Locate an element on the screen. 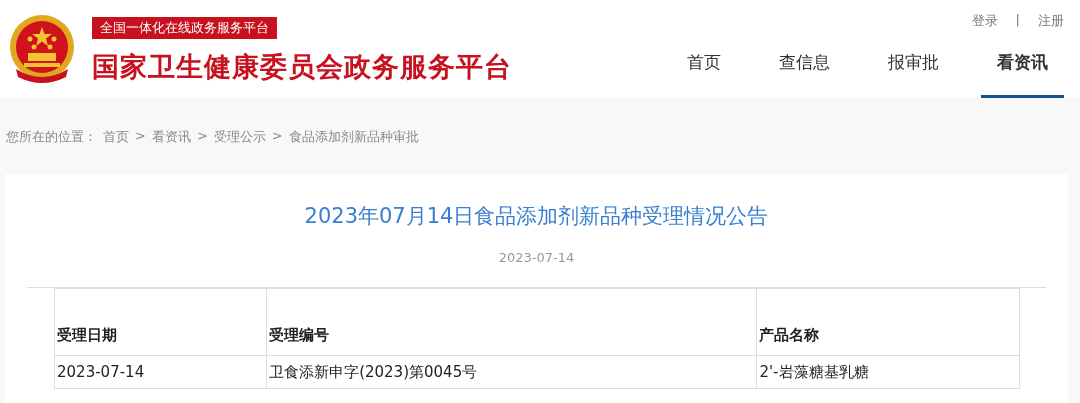 The width and height of the screenshot is (1080, 403). table-cell: 卫食添新申字(2023)第0045号 is located at coordinates (511, 372).